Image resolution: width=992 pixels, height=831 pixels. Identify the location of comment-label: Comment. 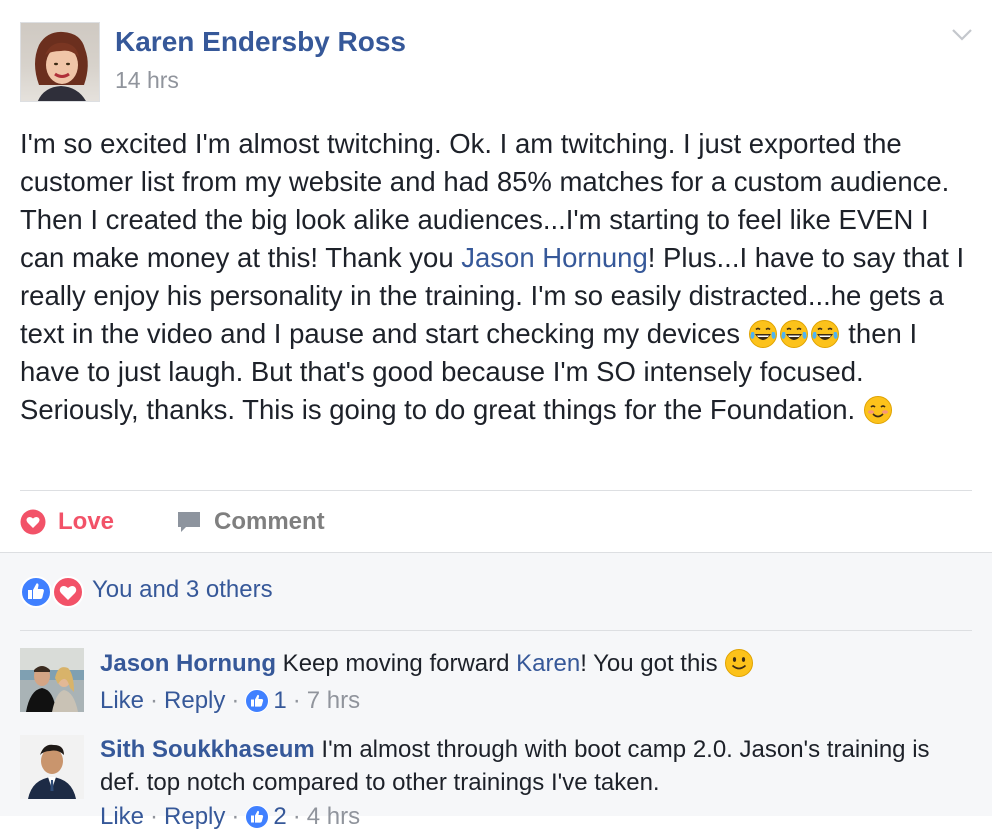
(269, 521).